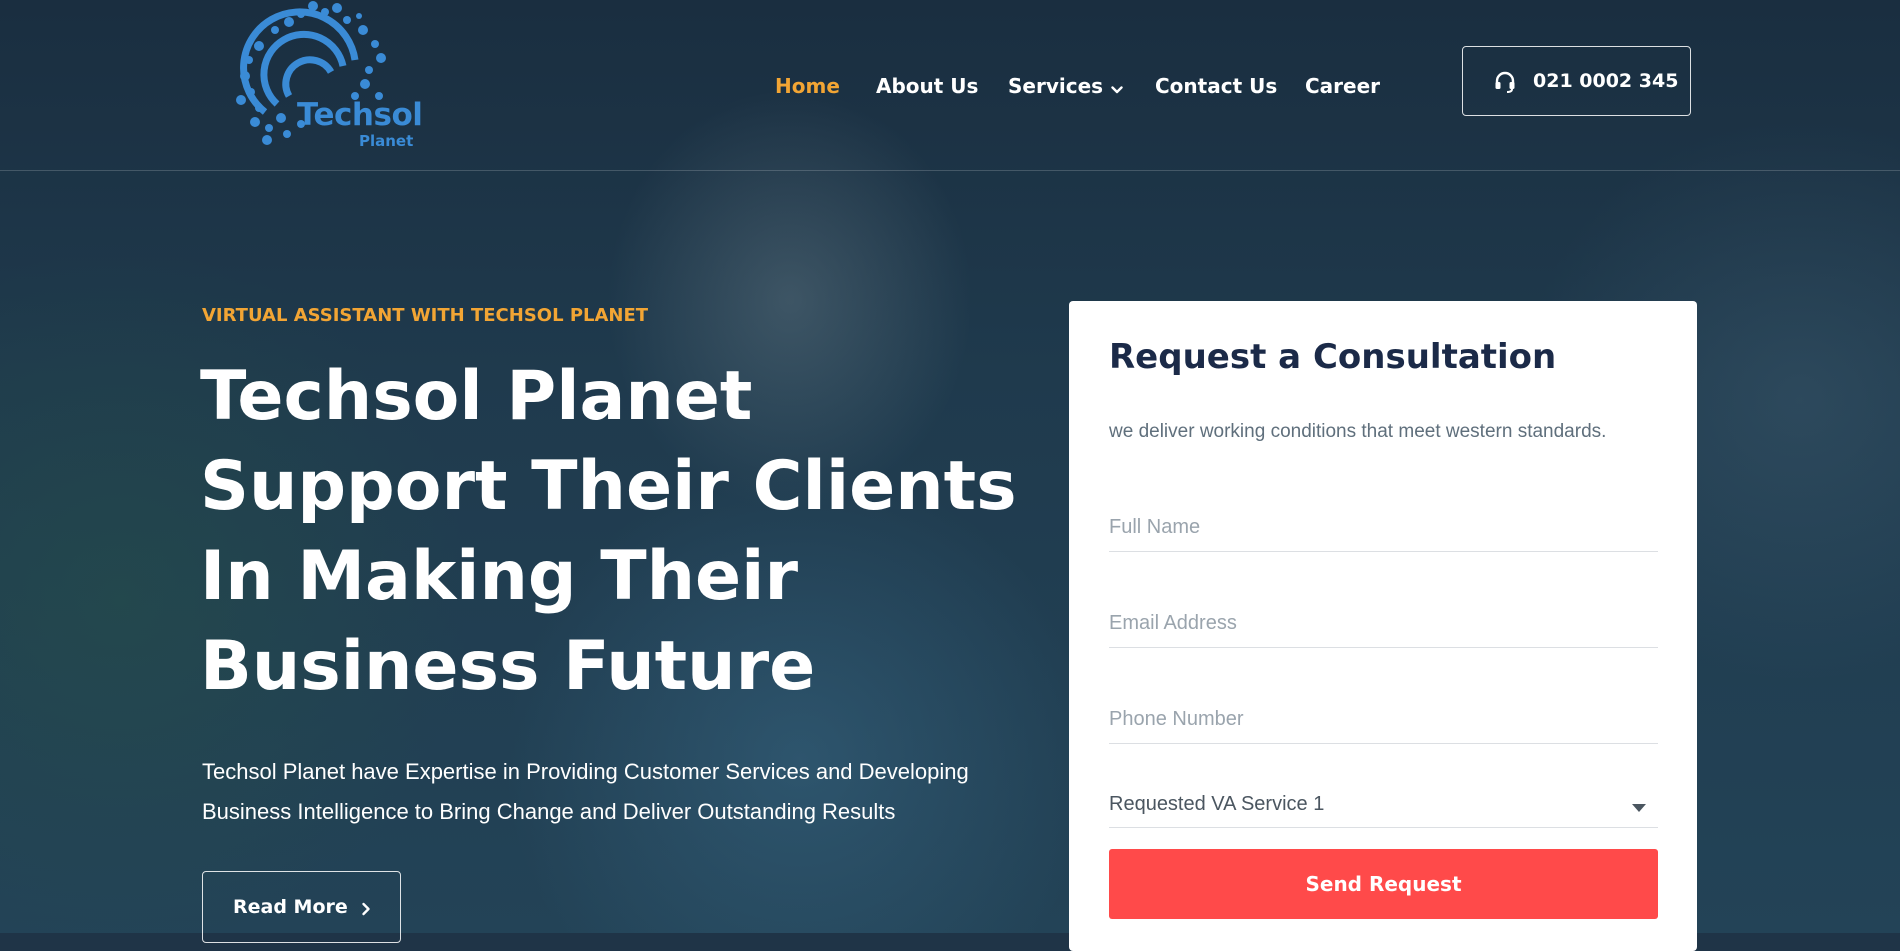 The width and height of the screenshot is (1900, 951). What do you see at coordinates (476, 396) in the screenshot?
I see `headline-line-1: Techsol Planet` at bounding box center [476, 396].